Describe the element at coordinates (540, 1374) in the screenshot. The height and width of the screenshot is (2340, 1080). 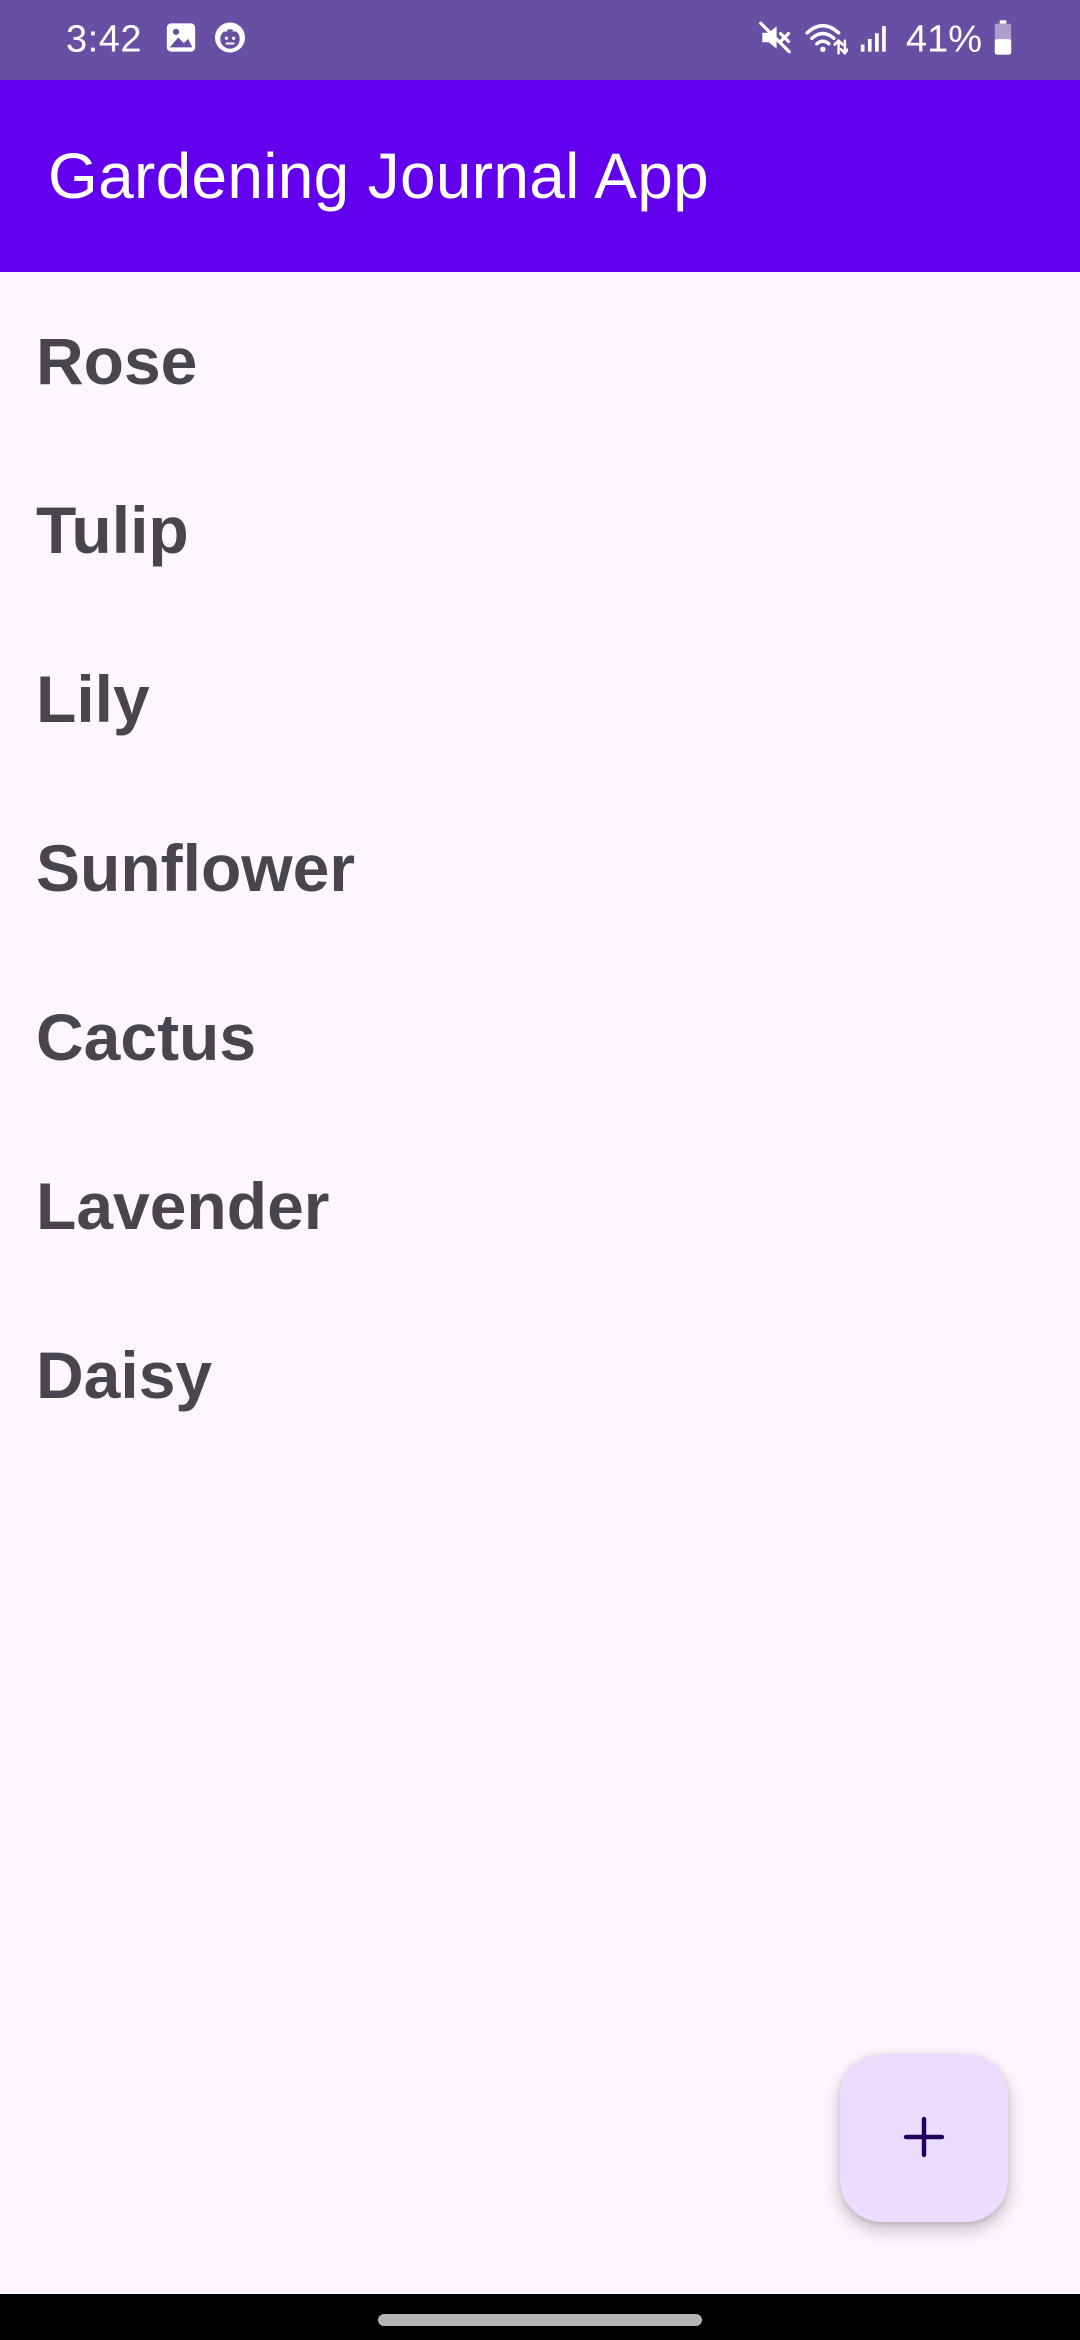
I see `list-item-daisy: Daisy` at that location.